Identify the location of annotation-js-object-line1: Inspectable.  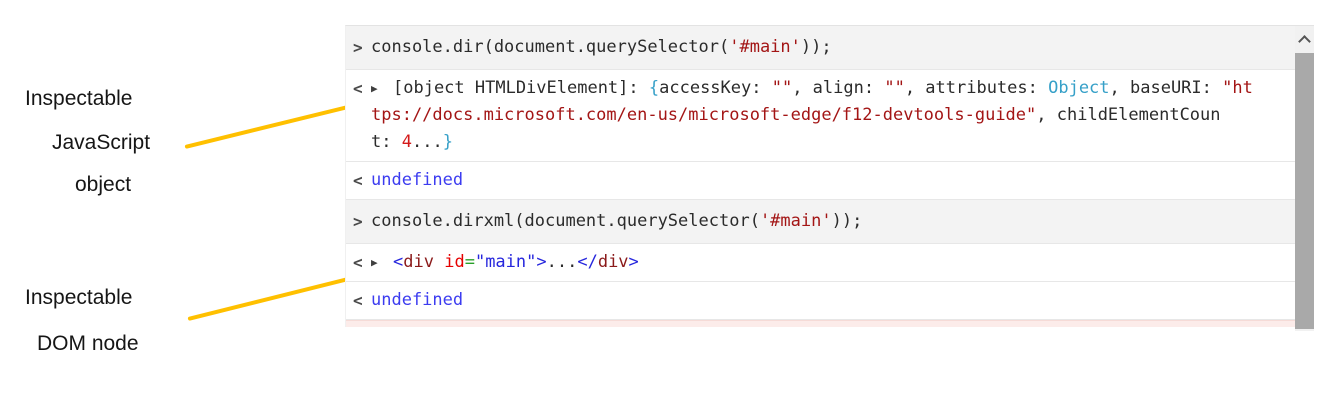
(79, 98).